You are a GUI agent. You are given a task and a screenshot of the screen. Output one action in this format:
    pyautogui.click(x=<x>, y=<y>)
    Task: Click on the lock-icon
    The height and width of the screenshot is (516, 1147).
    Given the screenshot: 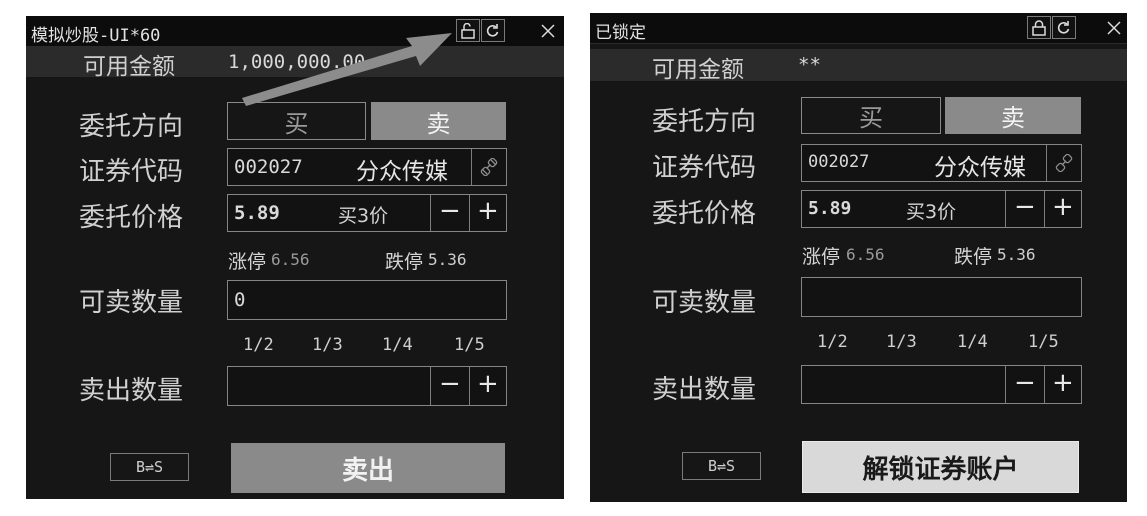 What is the action you would take?
    pyautogui.click(x=1039, y=27)
    